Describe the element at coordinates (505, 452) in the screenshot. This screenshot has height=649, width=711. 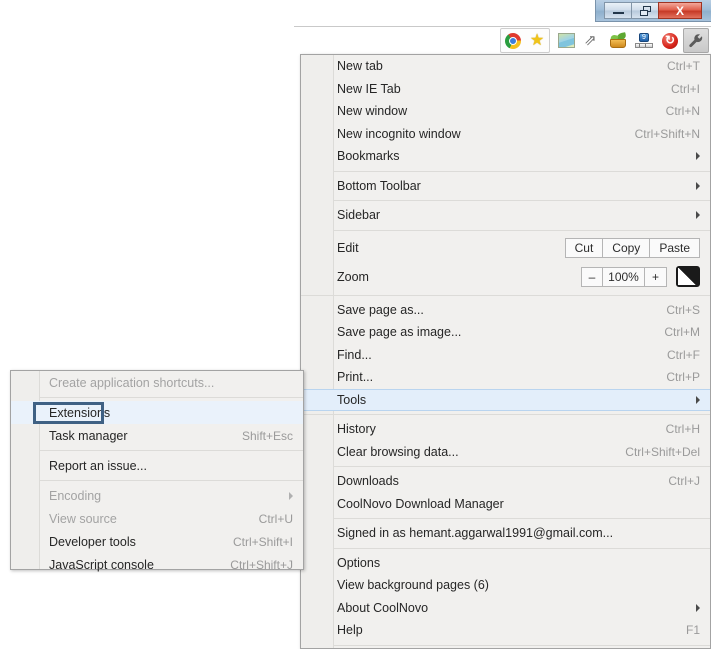
I see `menu-item-clear-browsing-data: Clear browsing data... Ctrl+Shift+Del` at that location.